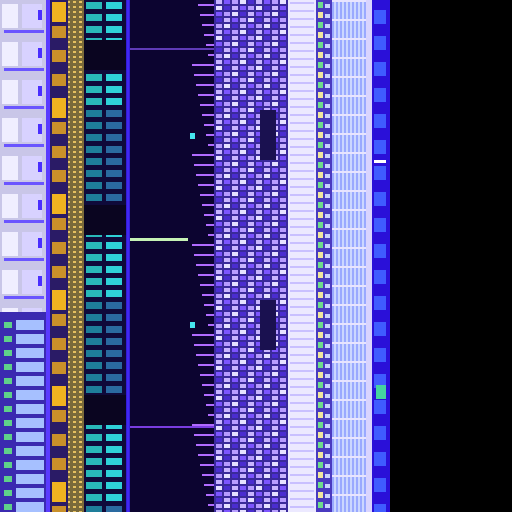  I want to click on left-bus, so click(48, 256).